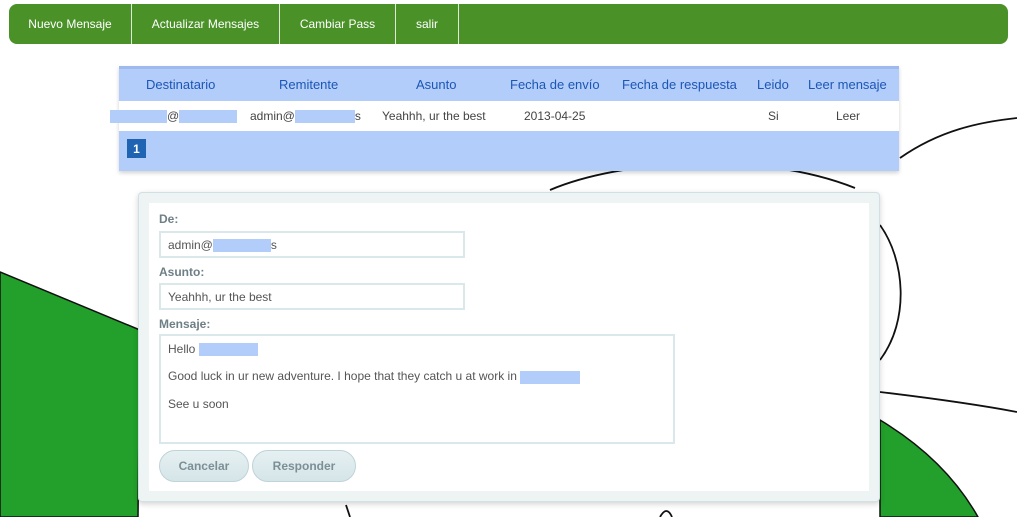  I want to click on nav-actualizar-mensajes: Actualizar Mensajes, so click(206, 24).